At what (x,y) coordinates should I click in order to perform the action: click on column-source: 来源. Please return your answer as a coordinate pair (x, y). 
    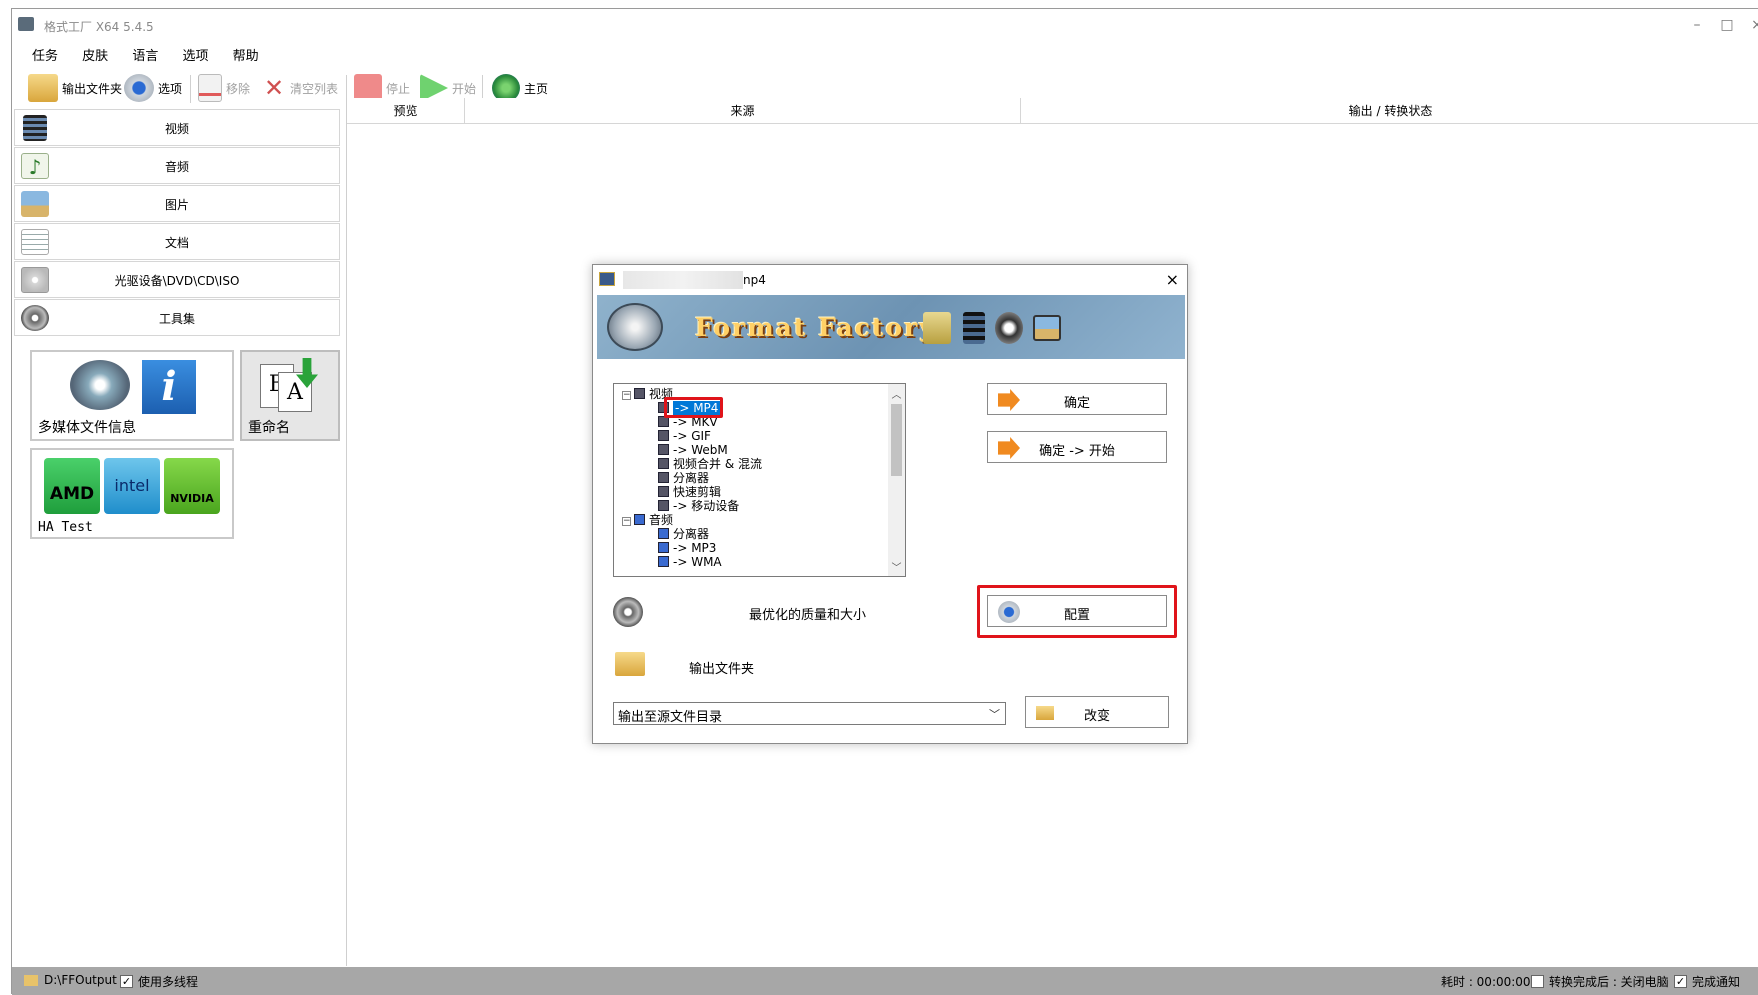
    Looking at the image, I should click on (743, 111).